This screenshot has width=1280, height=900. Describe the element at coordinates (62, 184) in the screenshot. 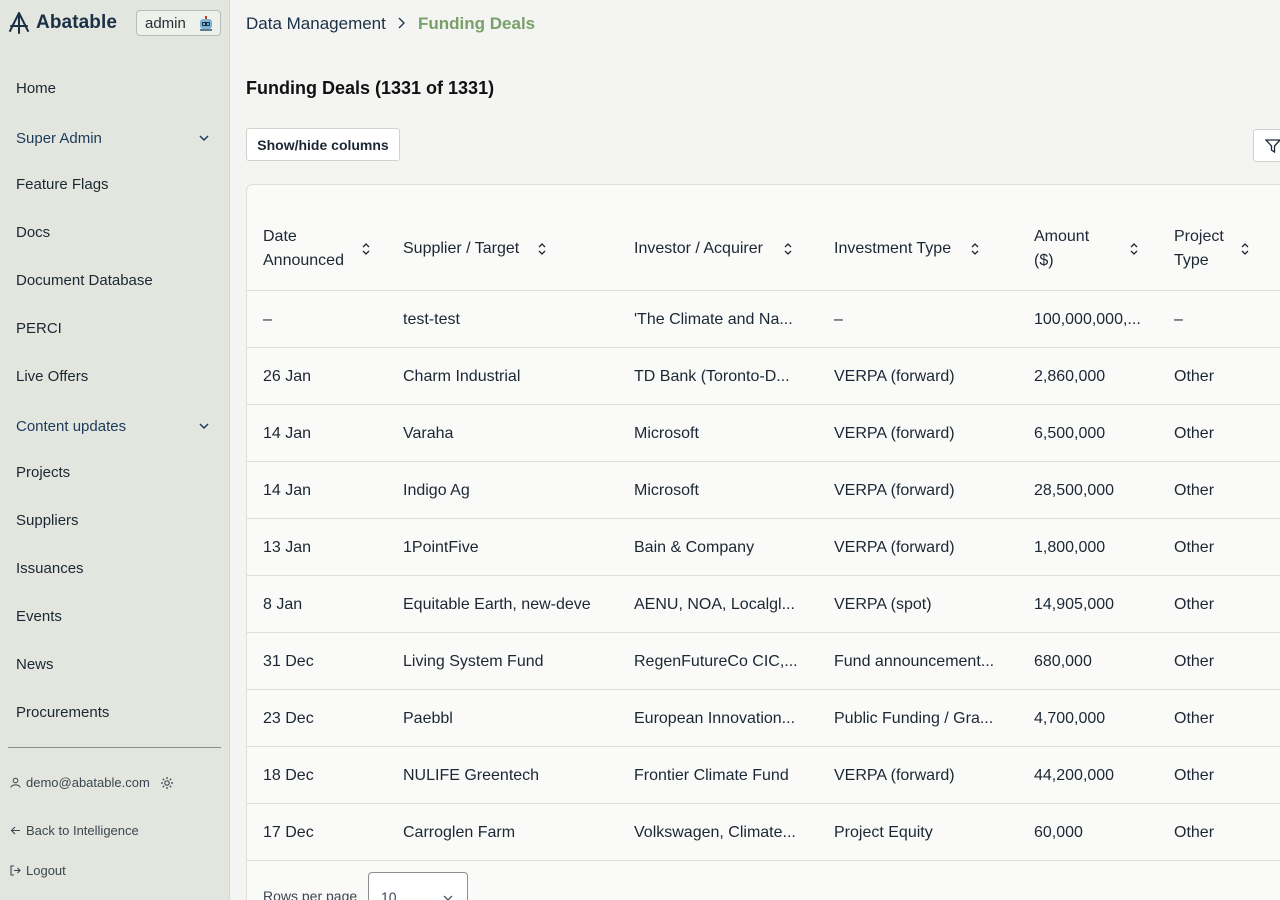

I see `sidebar-item-feature-flags: Feature Flags` at that location.